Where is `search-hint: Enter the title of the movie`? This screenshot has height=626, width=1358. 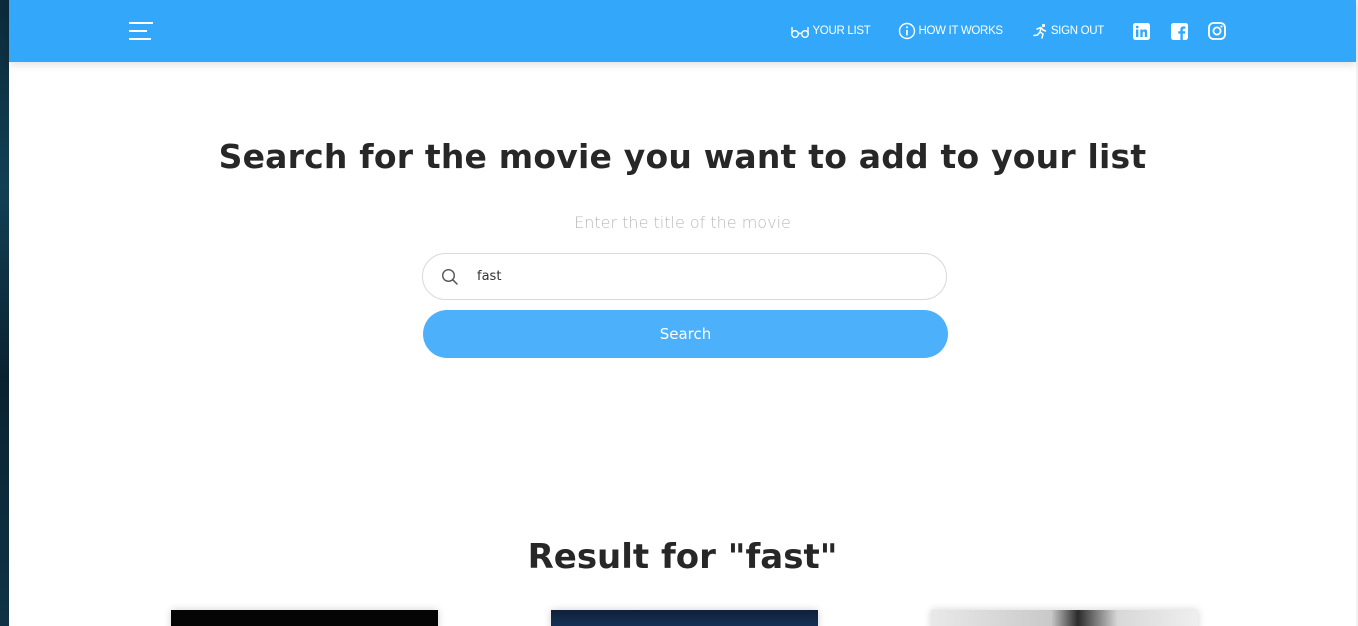
search-hint: Enter the title of the movie is located at coordinates (682, 222).